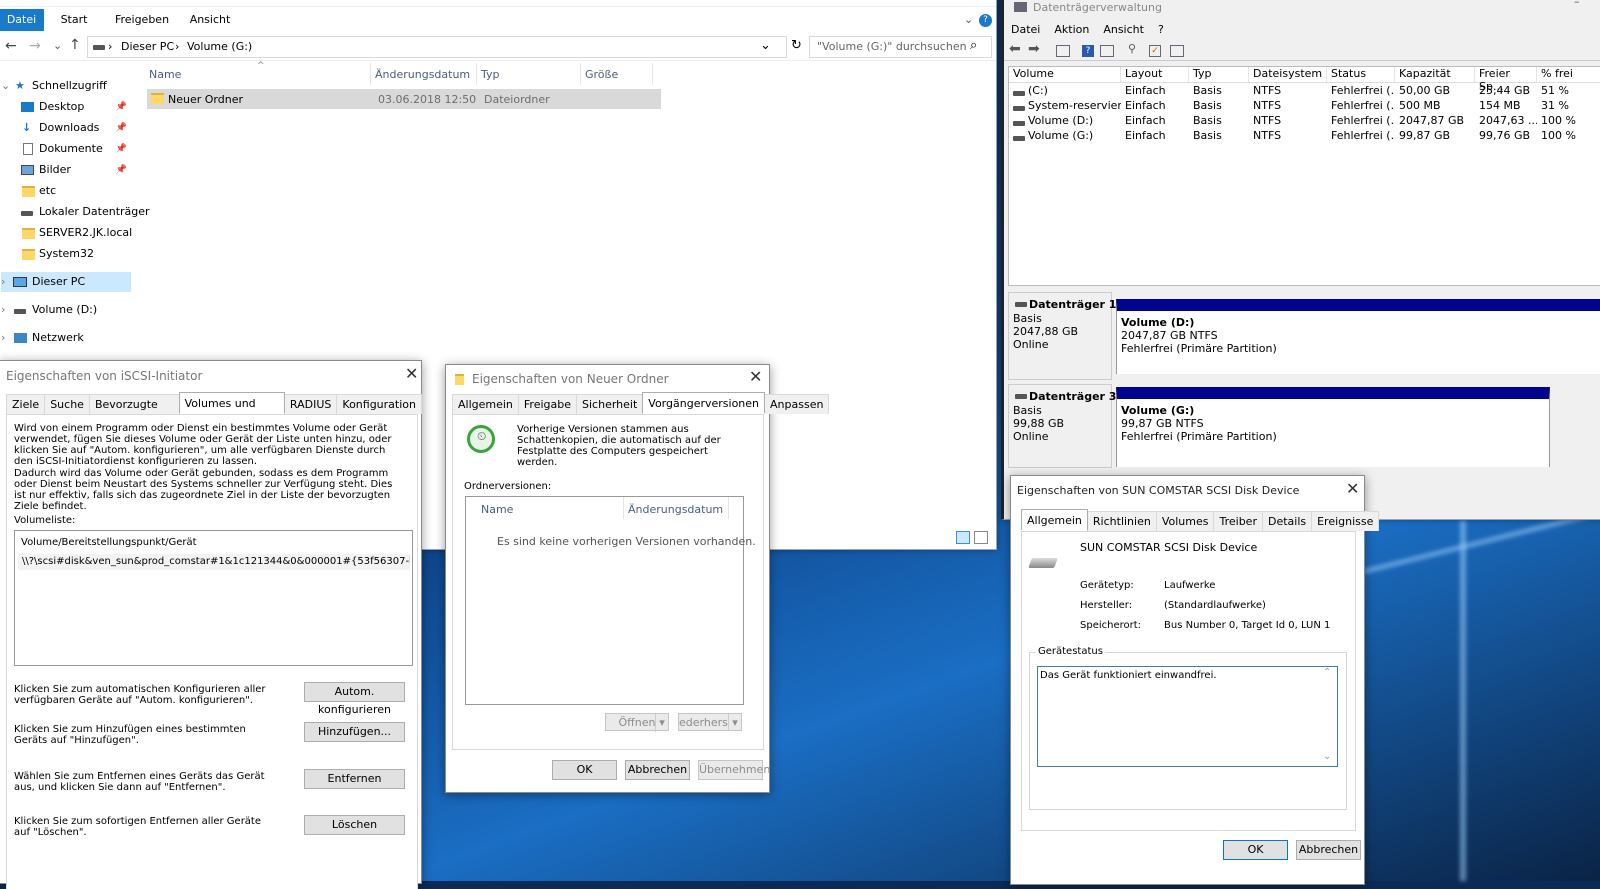  What do you see at coordinates (1155, 51) in the screenshot?
I see `check-icon: ✓` at bounding box center [1155, 51].